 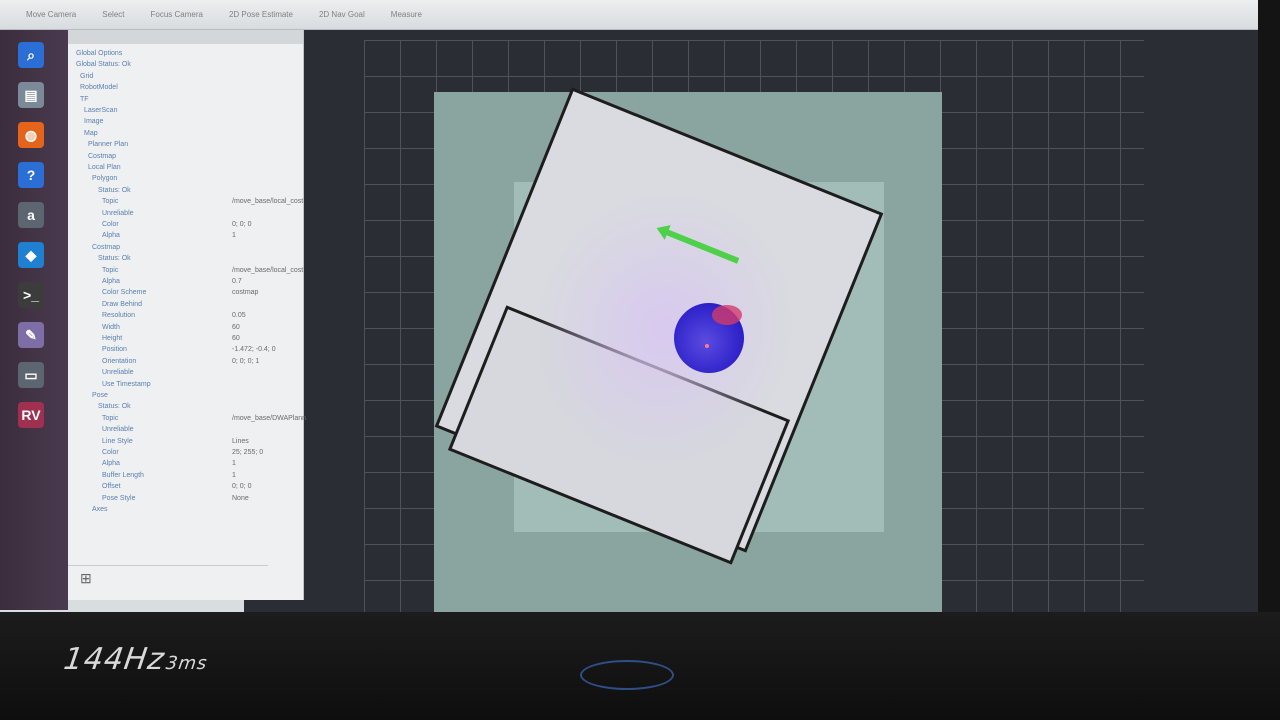 What do you see at coordinates (176, 14) in the screenshot?
I see `toolbar-tool-2: Focus Camera` at bounding box center [176, 14].